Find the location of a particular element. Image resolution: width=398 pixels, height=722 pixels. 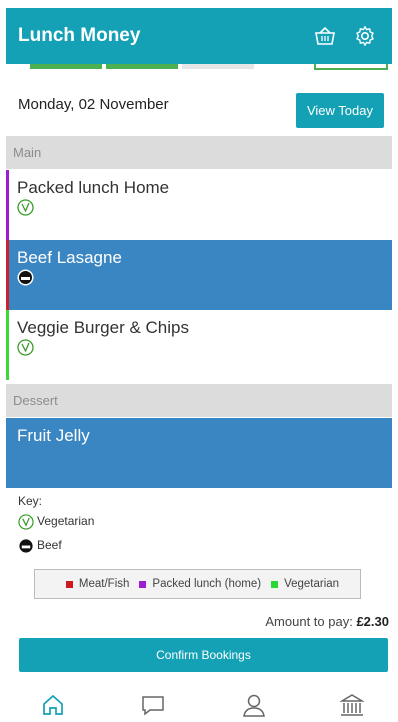

date-row: Monday, 02 November View Today is located at coordinates (199, 105).